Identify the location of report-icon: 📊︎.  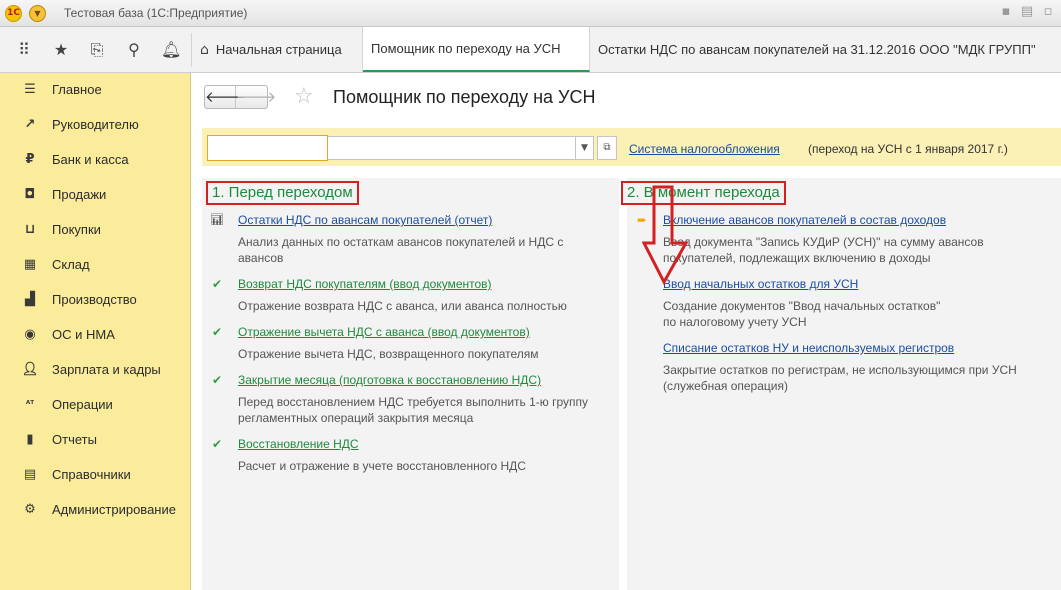
(217, 219).